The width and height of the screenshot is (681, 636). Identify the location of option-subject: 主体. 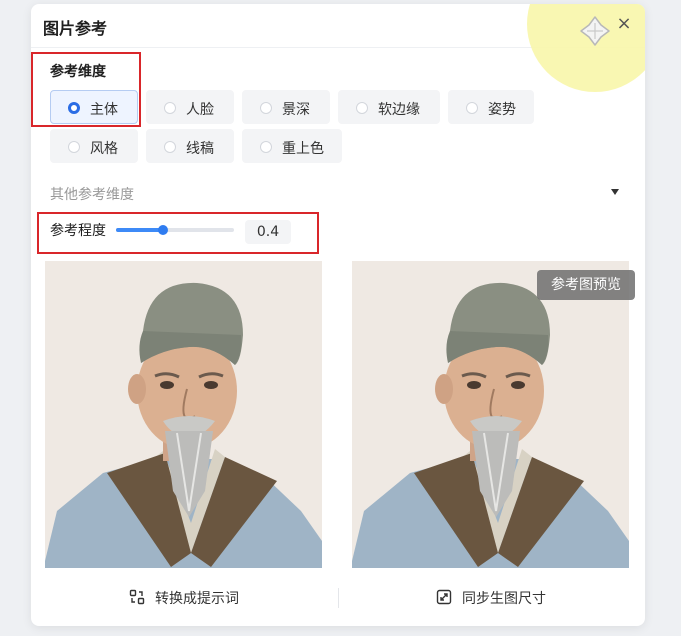
(94, 107).